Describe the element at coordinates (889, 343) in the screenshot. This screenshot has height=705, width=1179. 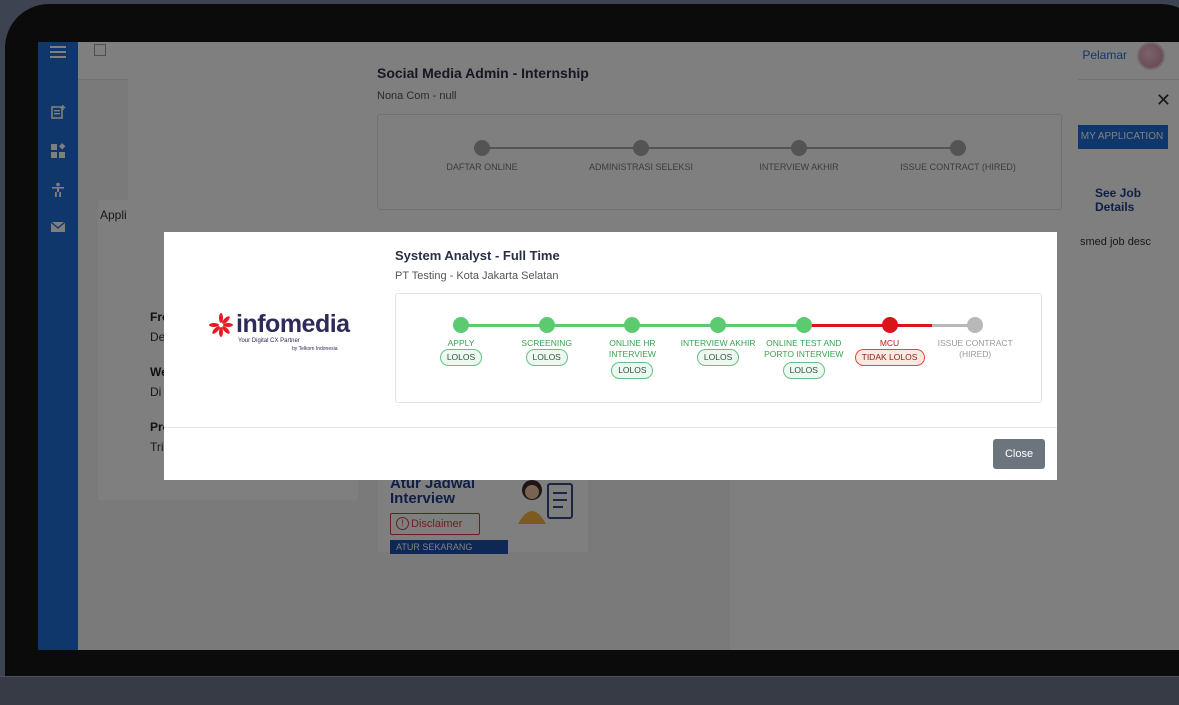
I see `timeline-step-label: MCU` at that location.